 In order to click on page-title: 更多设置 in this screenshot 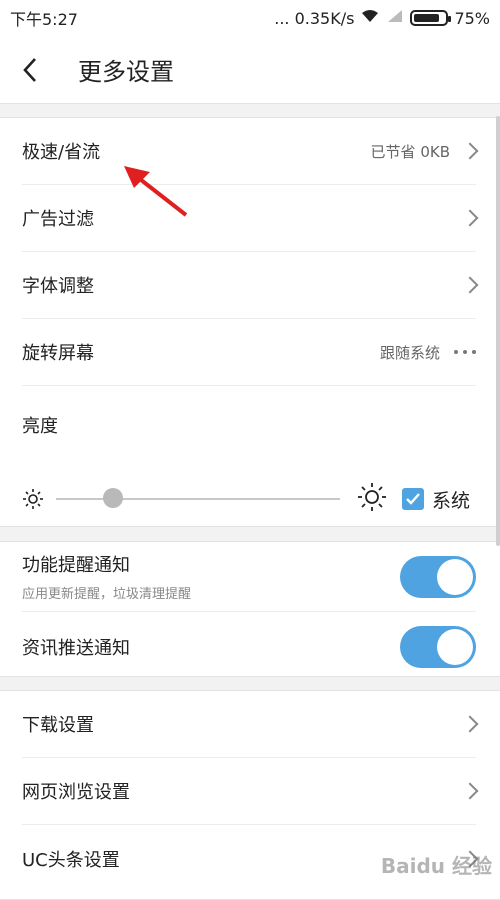, I will do `click(126, 72)`.